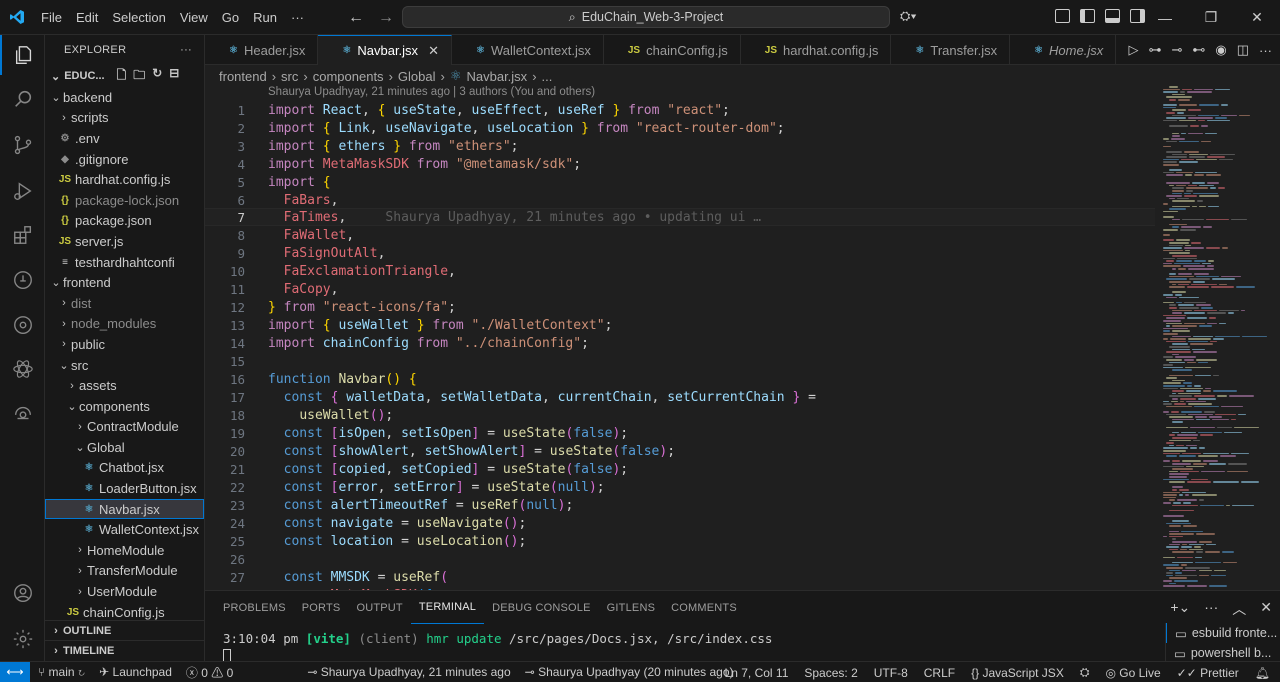 The image size is (1280, 682). What do you see at coordinates (262, 50) in the screenshot?
I see `editor-tab: ⚛ Header.jsx` at bounding box center [262, 50].